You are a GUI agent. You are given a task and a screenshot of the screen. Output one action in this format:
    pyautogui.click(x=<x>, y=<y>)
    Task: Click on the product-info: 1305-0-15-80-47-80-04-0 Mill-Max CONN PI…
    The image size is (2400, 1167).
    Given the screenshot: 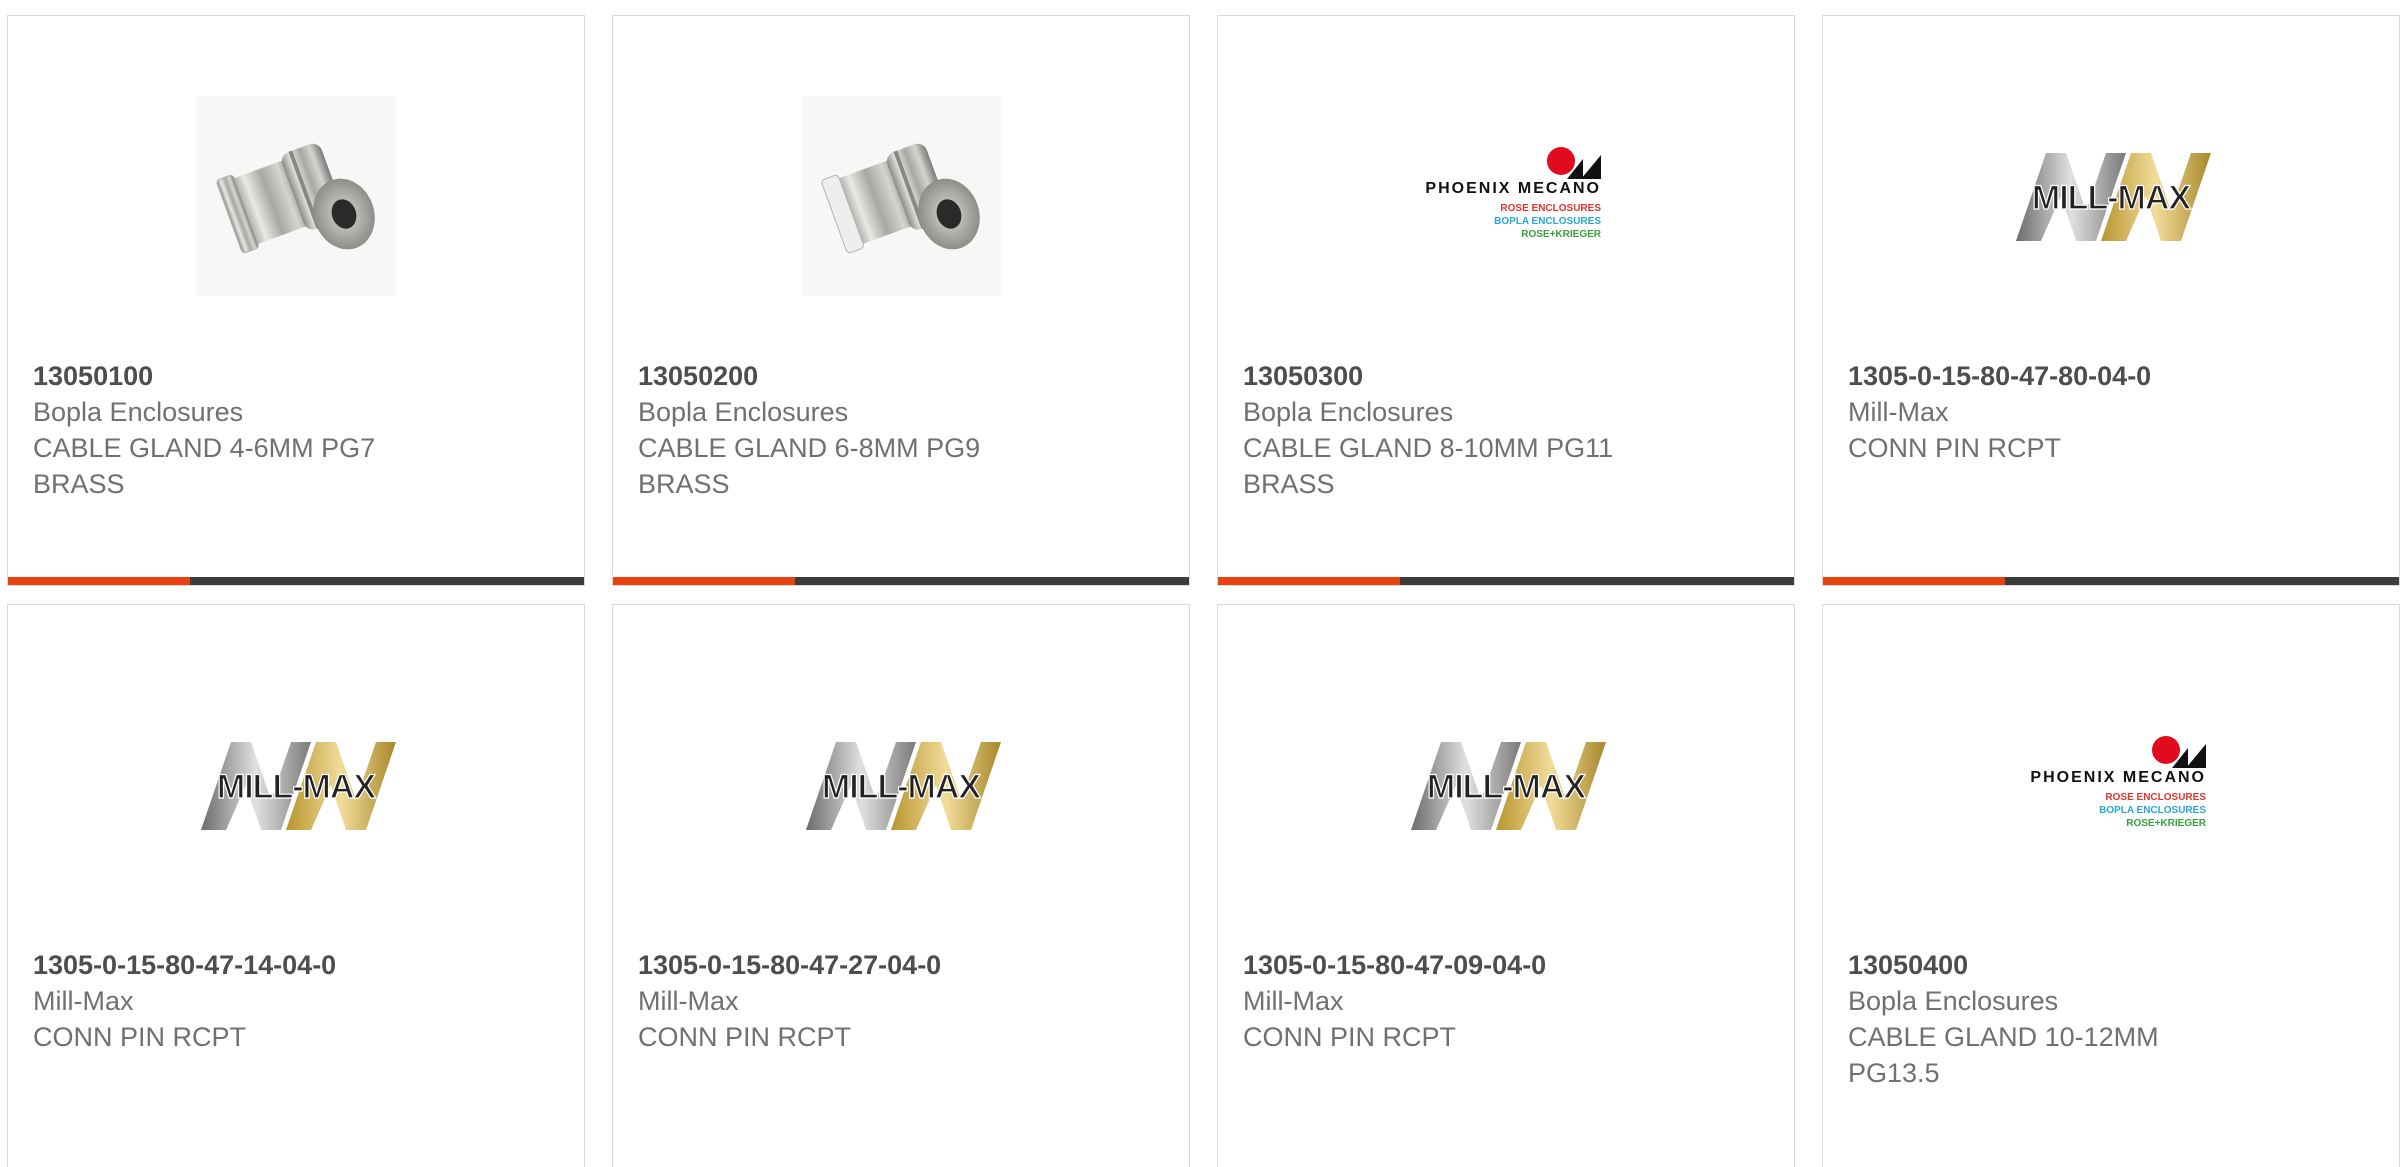 What is the action you would take?
    pyautogui.click(x=2111, y=412)
    